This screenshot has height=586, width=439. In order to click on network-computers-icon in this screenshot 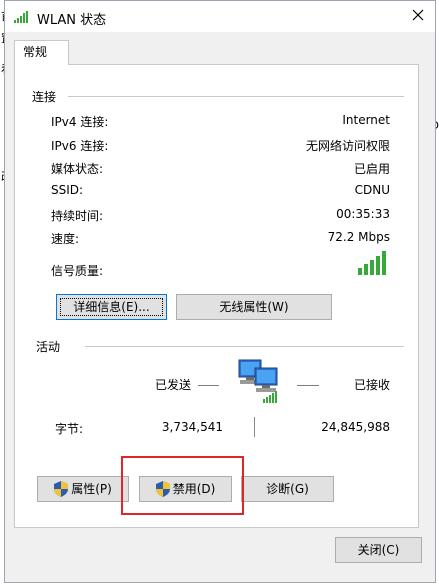, I will do `click(258, 381)`.